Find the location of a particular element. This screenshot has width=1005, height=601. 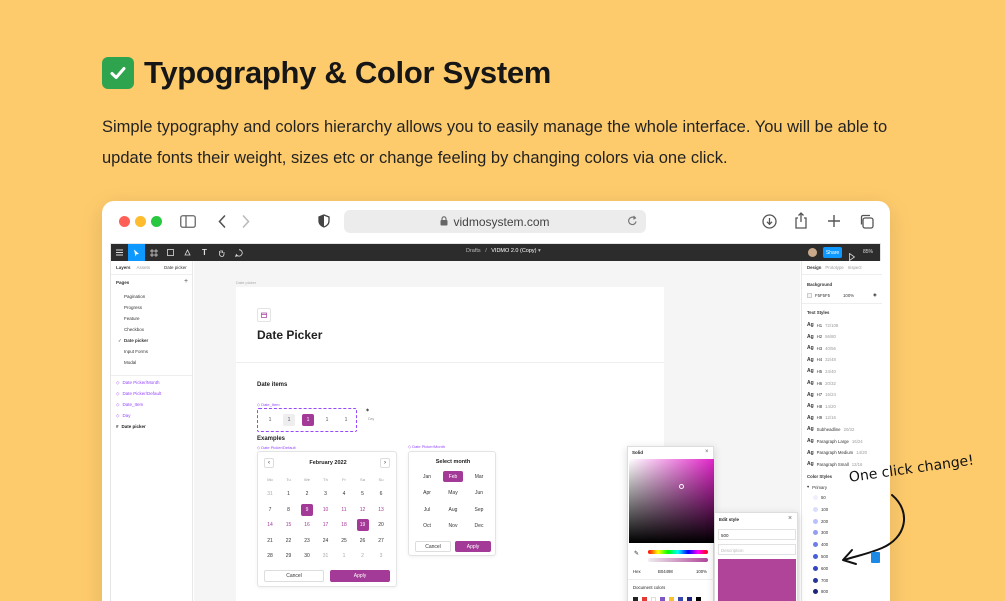

style-description-input: Description is located at coordinates (757, 549).